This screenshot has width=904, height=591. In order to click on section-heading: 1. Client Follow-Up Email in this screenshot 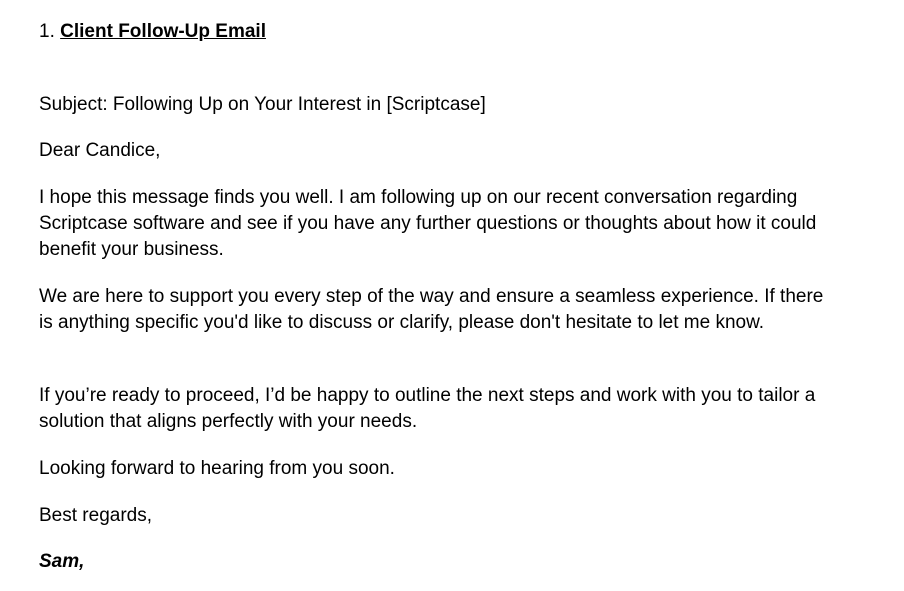, I will do `click(152, 32)`.